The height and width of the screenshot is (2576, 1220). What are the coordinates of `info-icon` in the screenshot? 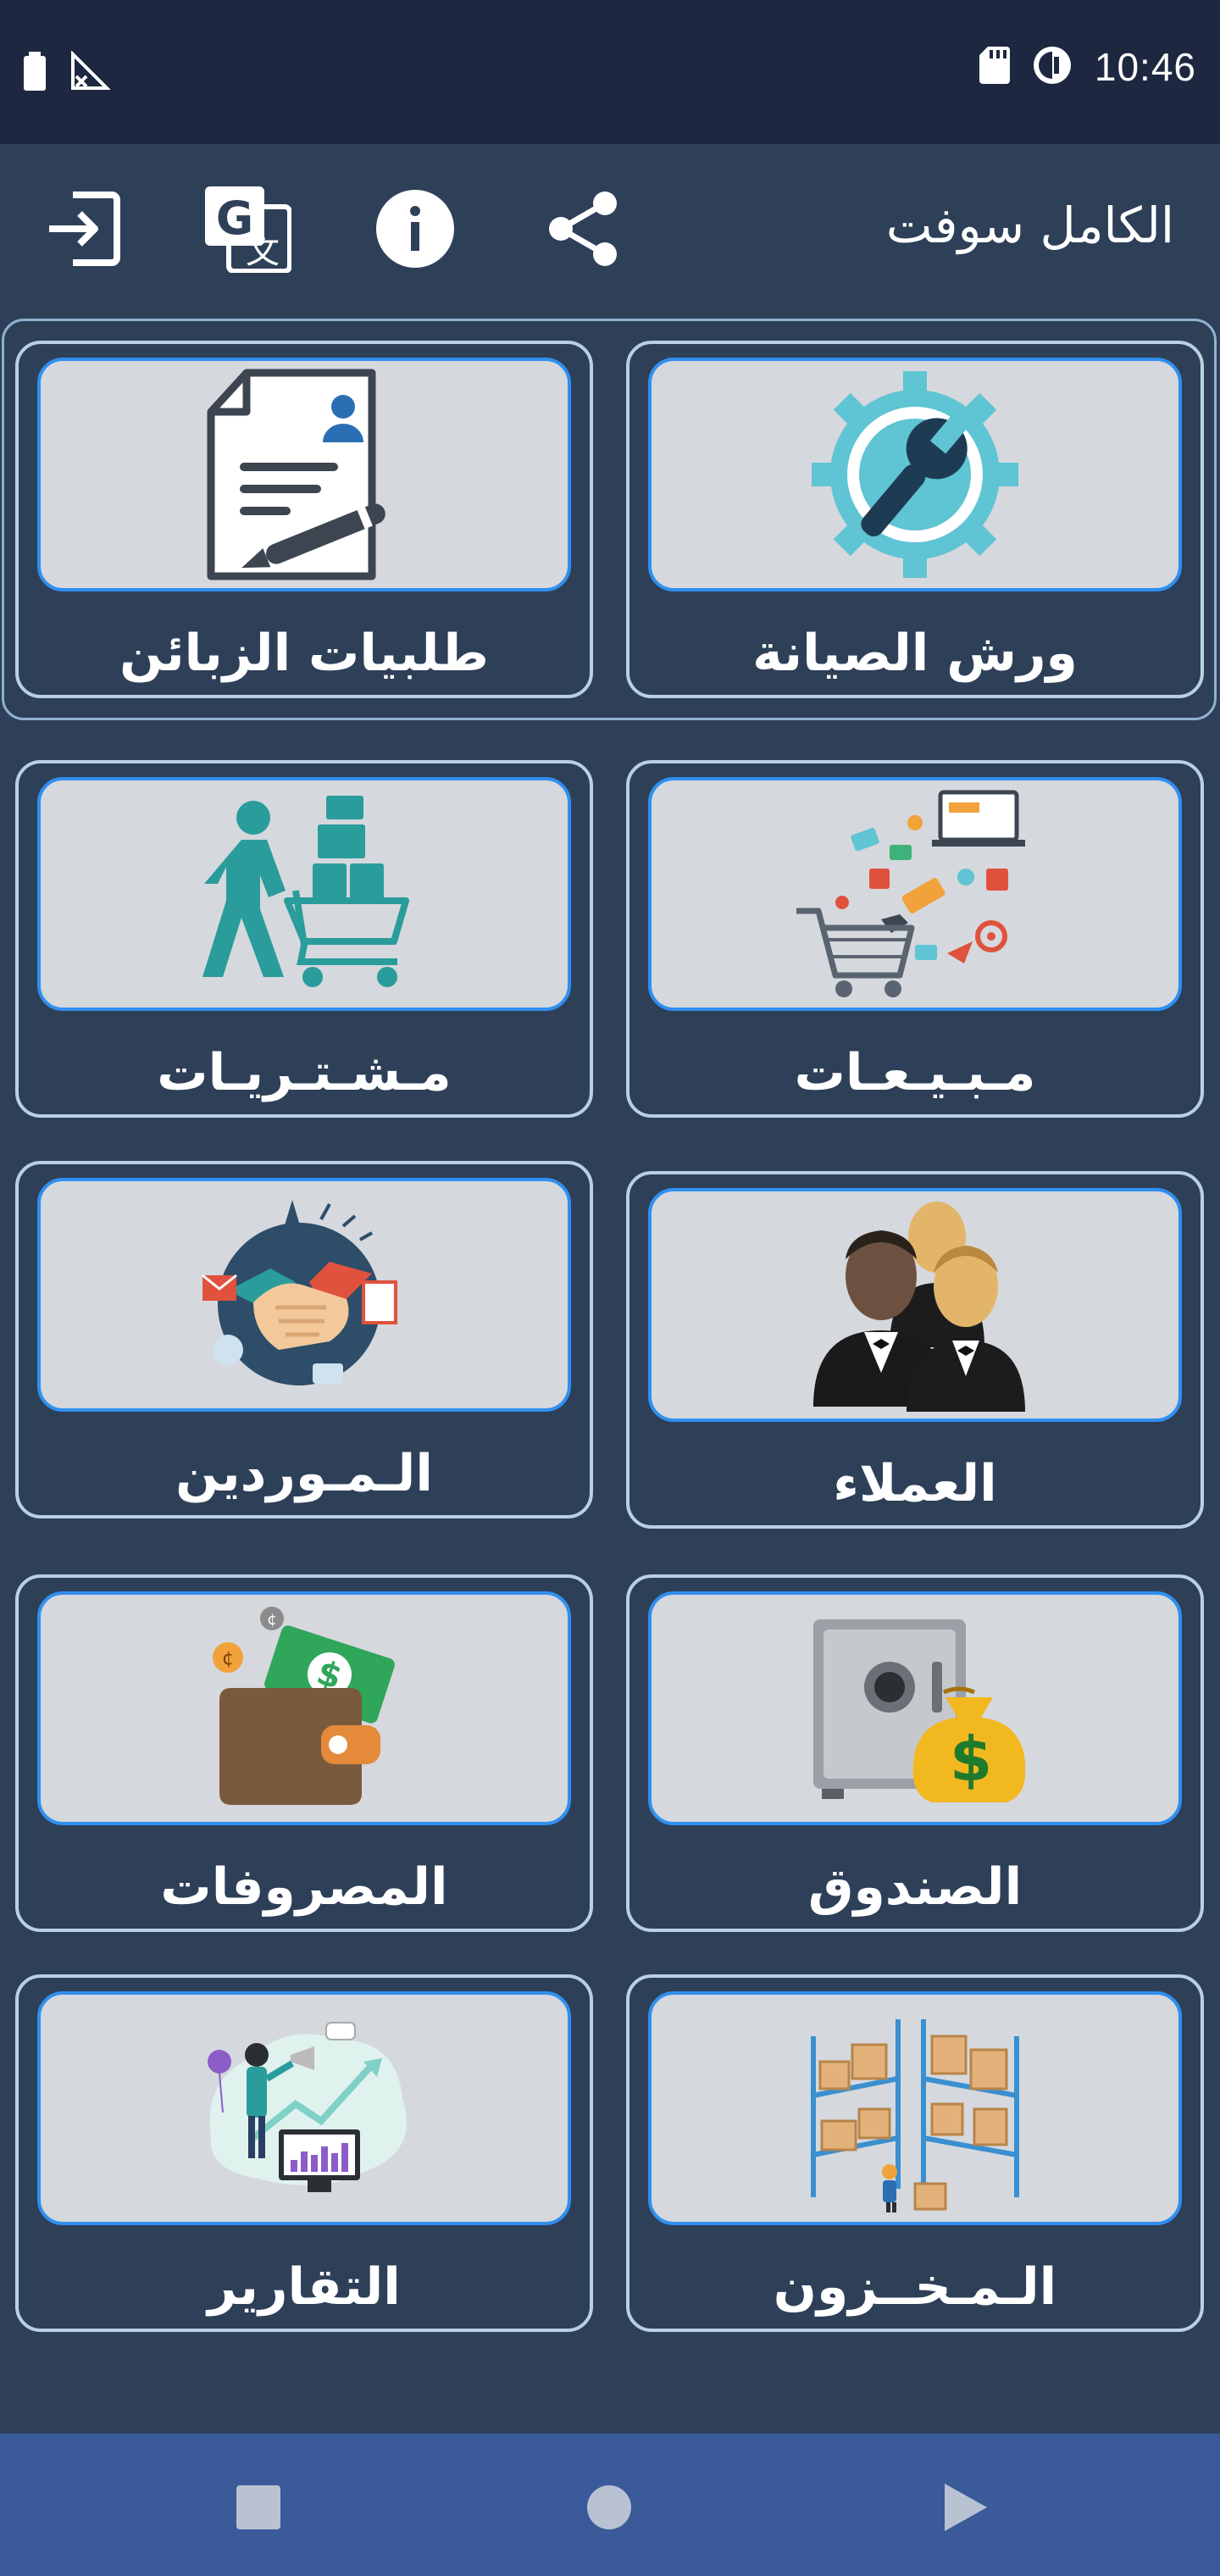 It's located at (415, 229).